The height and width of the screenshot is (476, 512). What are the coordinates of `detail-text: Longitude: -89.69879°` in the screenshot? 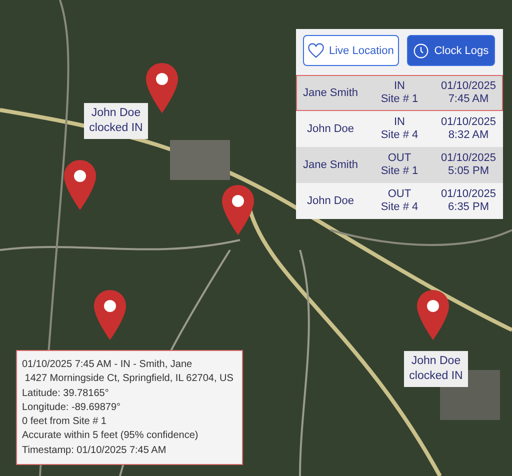 It's located at (72, 407).